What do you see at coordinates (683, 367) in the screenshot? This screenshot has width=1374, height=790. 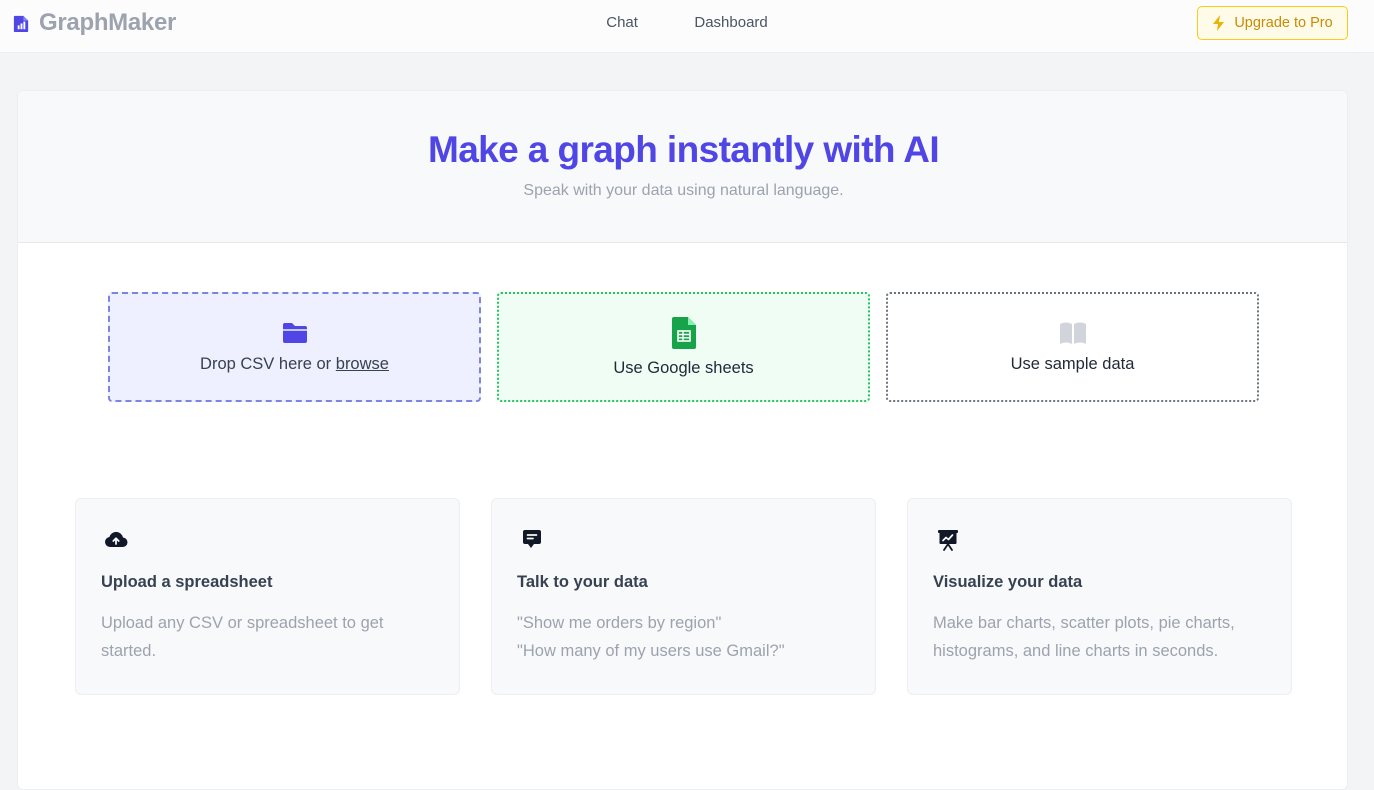 I see `google-sheets-label: Use Google sheets` at bounding box center [683, 367].